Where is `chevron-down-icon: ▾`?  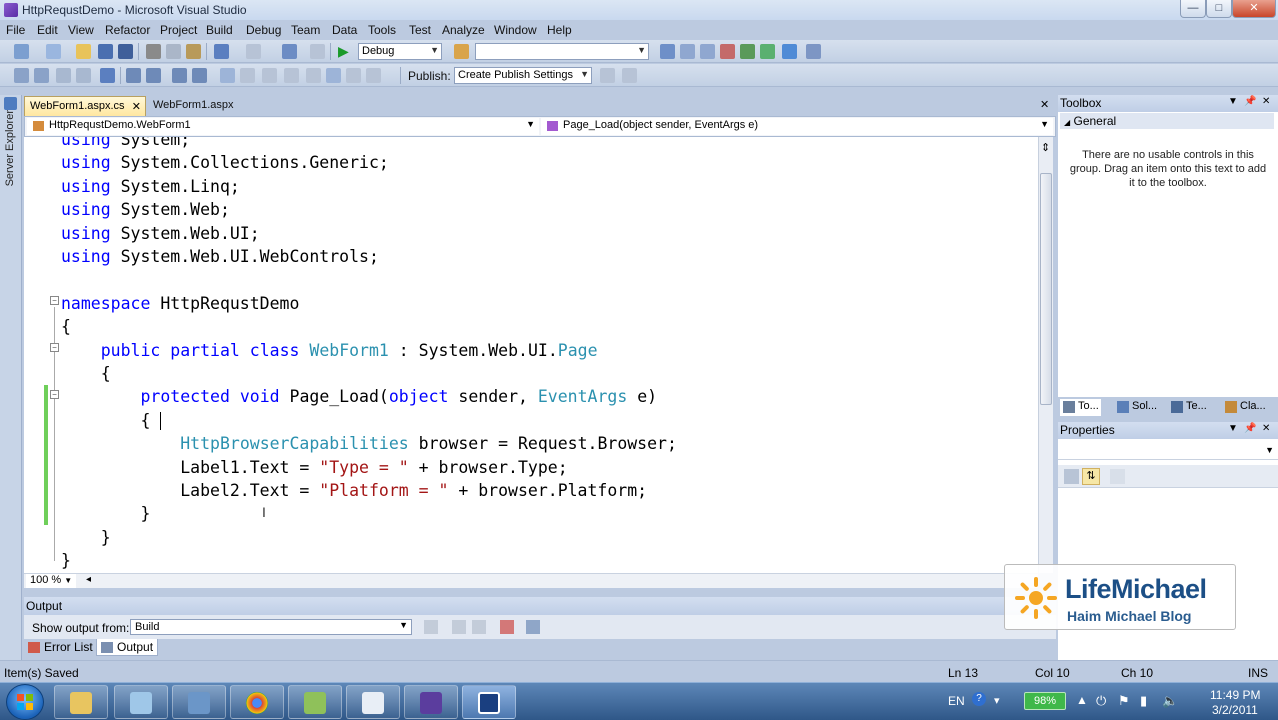
chevron-down-icon: ▾ is located at coordinates (997, 700).